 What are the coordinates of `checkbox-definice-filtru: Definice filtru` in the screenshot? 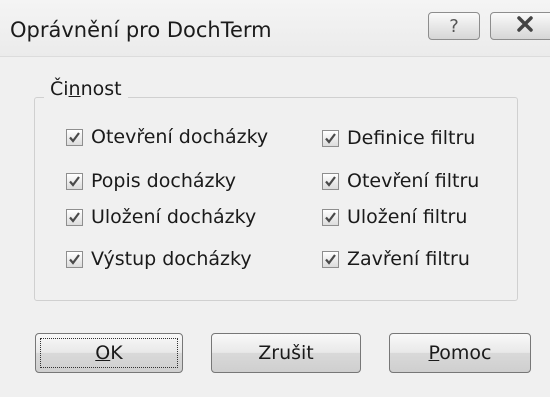 It's located at (398, 138).